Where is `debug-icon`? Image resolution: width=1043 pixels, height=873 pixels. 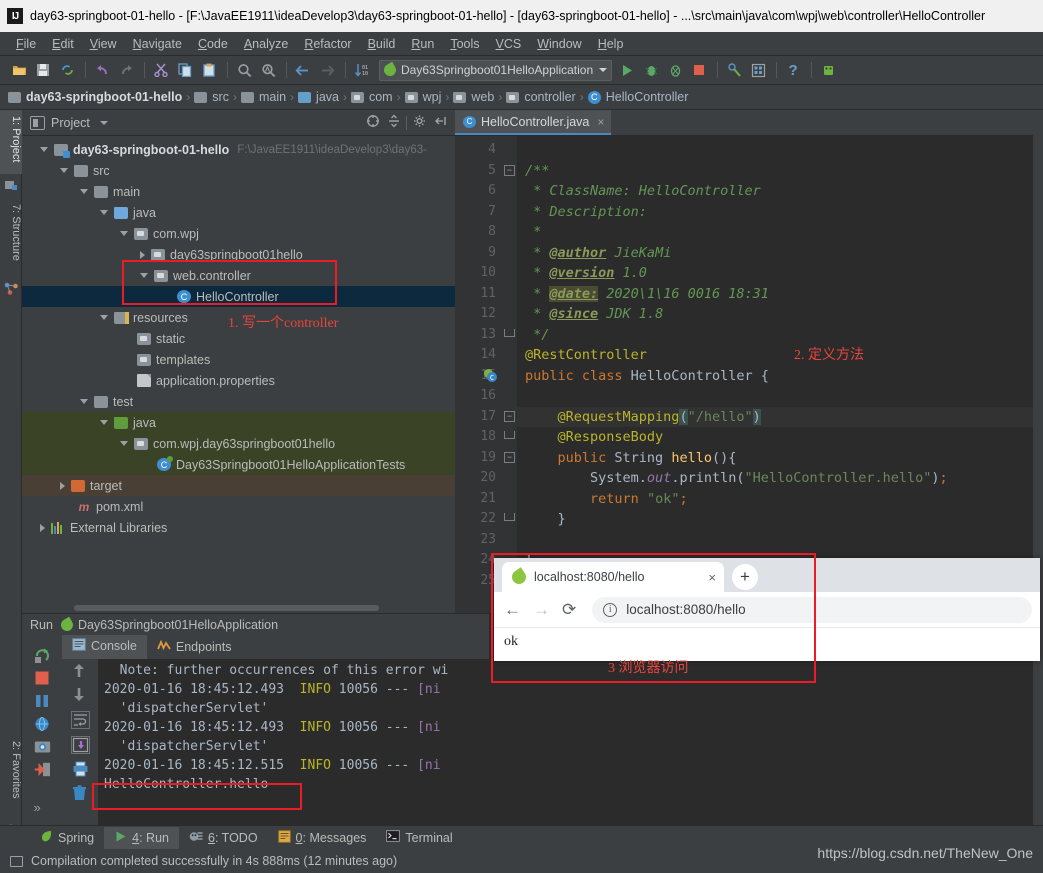
debug-icon is located at coordinates (651, 70).